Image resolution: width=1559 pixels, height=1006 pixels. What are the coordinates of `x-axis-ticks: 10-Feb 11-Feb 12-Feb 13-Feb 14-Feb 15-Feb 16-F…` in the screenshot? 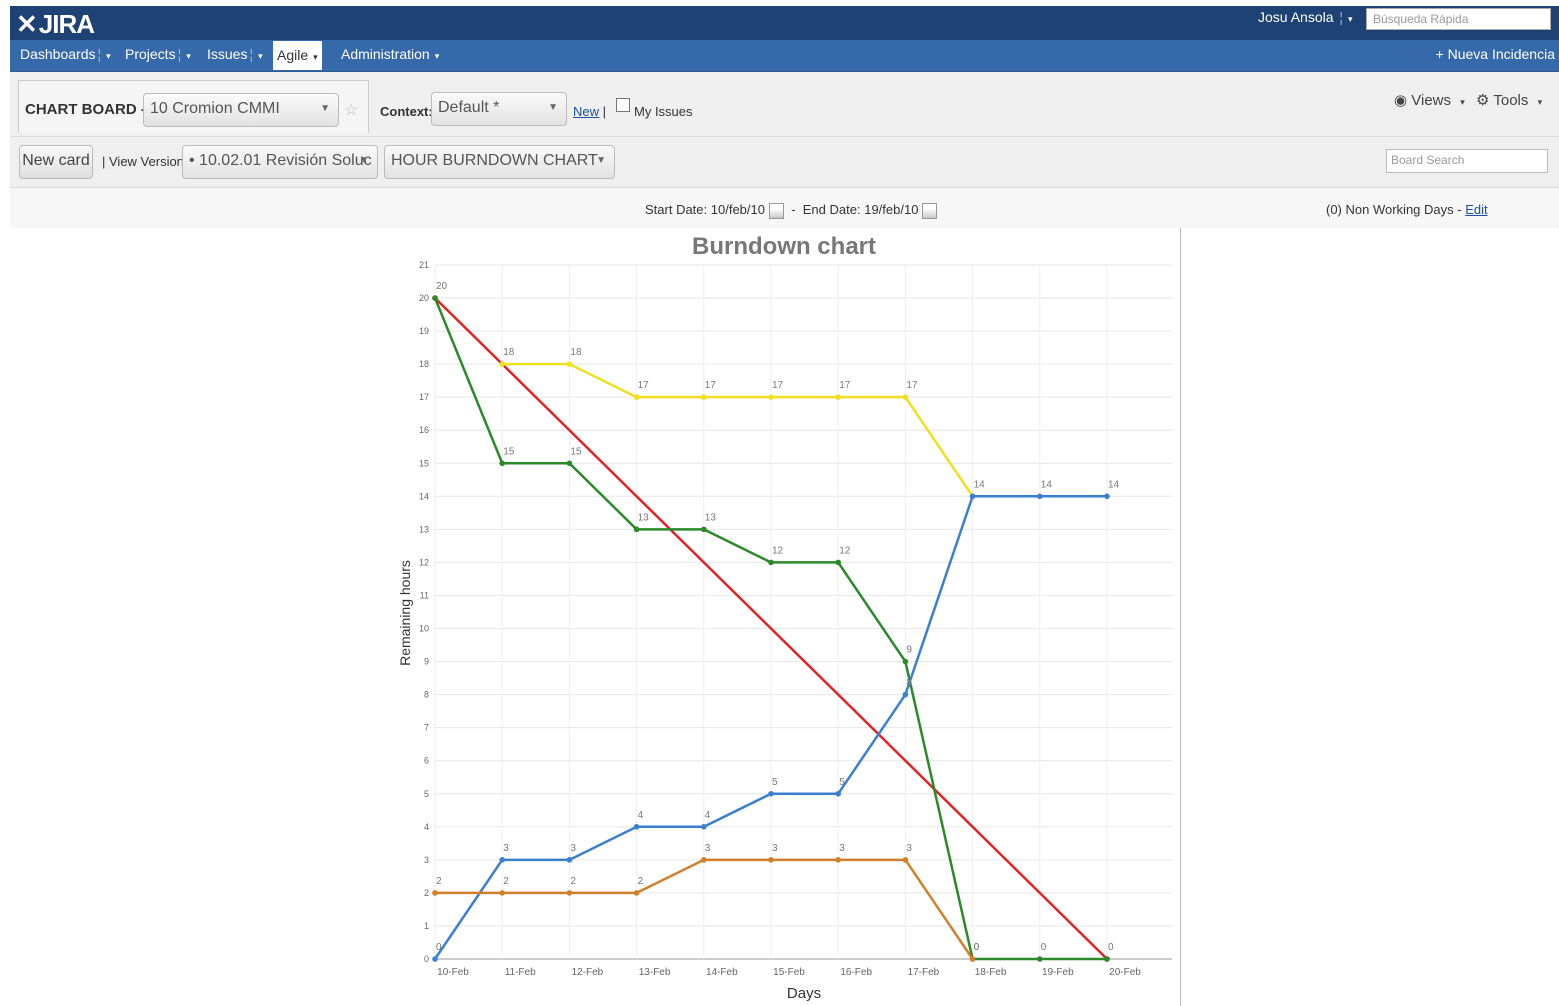 It's located at (789, 972).